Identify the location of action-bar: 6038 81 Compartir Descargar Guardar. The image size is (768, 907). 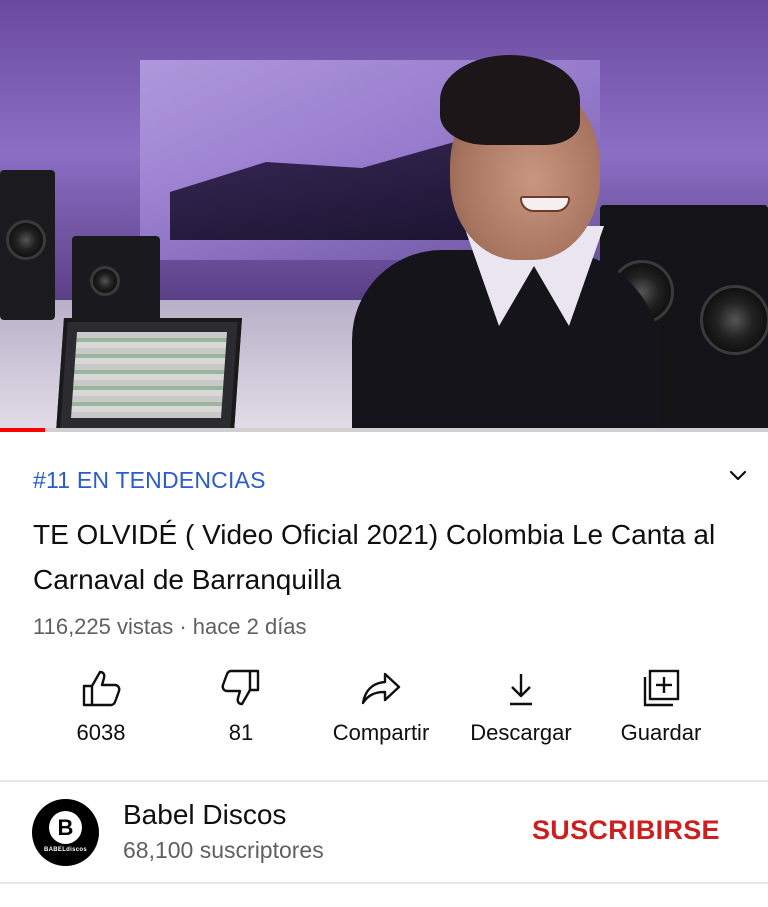
(384, 713).